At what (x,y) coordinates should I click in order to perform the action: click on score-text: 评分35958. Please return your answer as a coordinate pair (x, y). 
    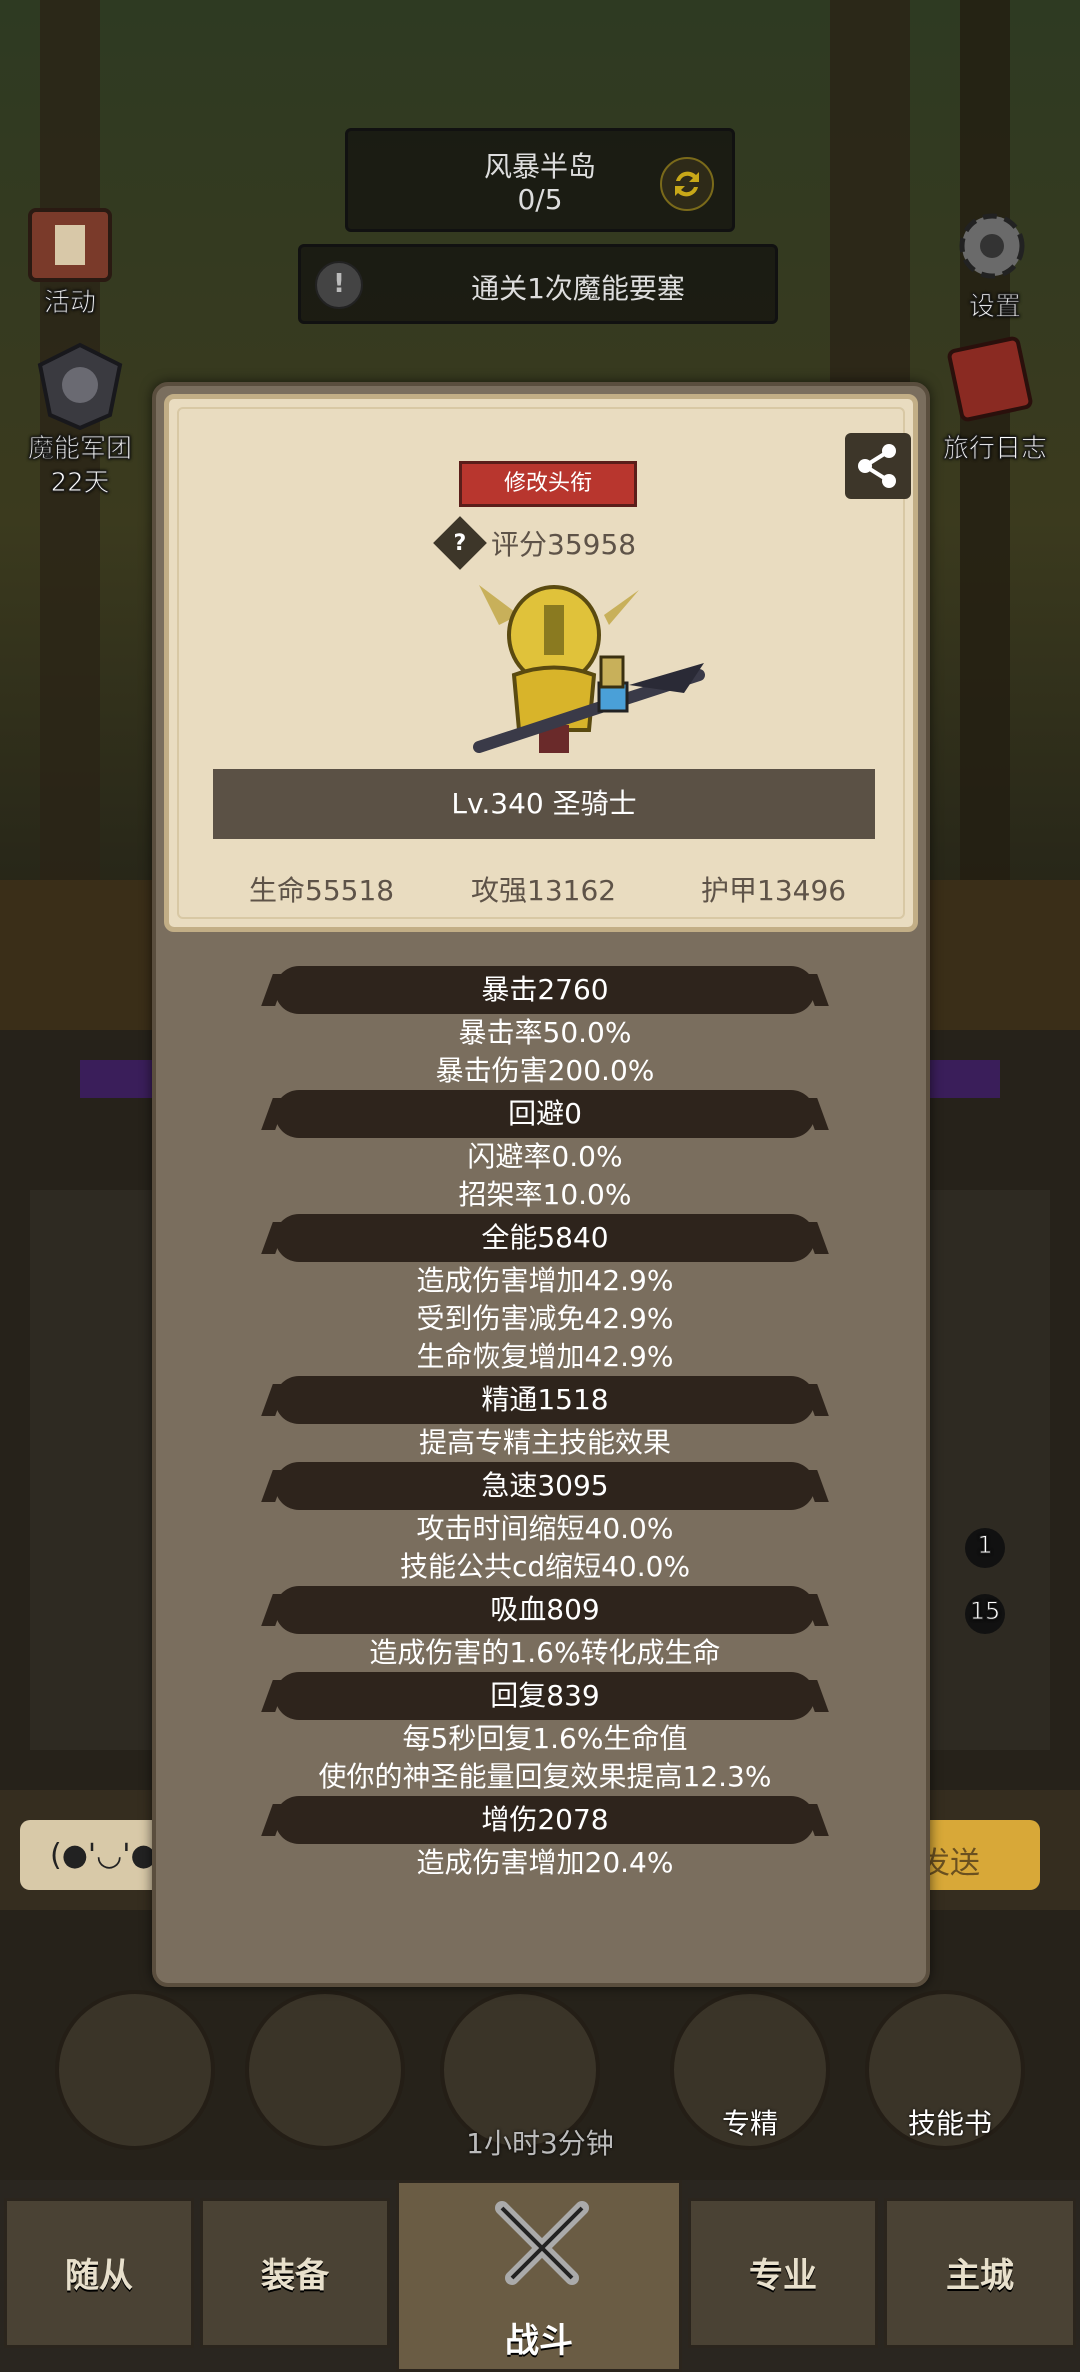
    Looking at the image, I should click on (564, 544).